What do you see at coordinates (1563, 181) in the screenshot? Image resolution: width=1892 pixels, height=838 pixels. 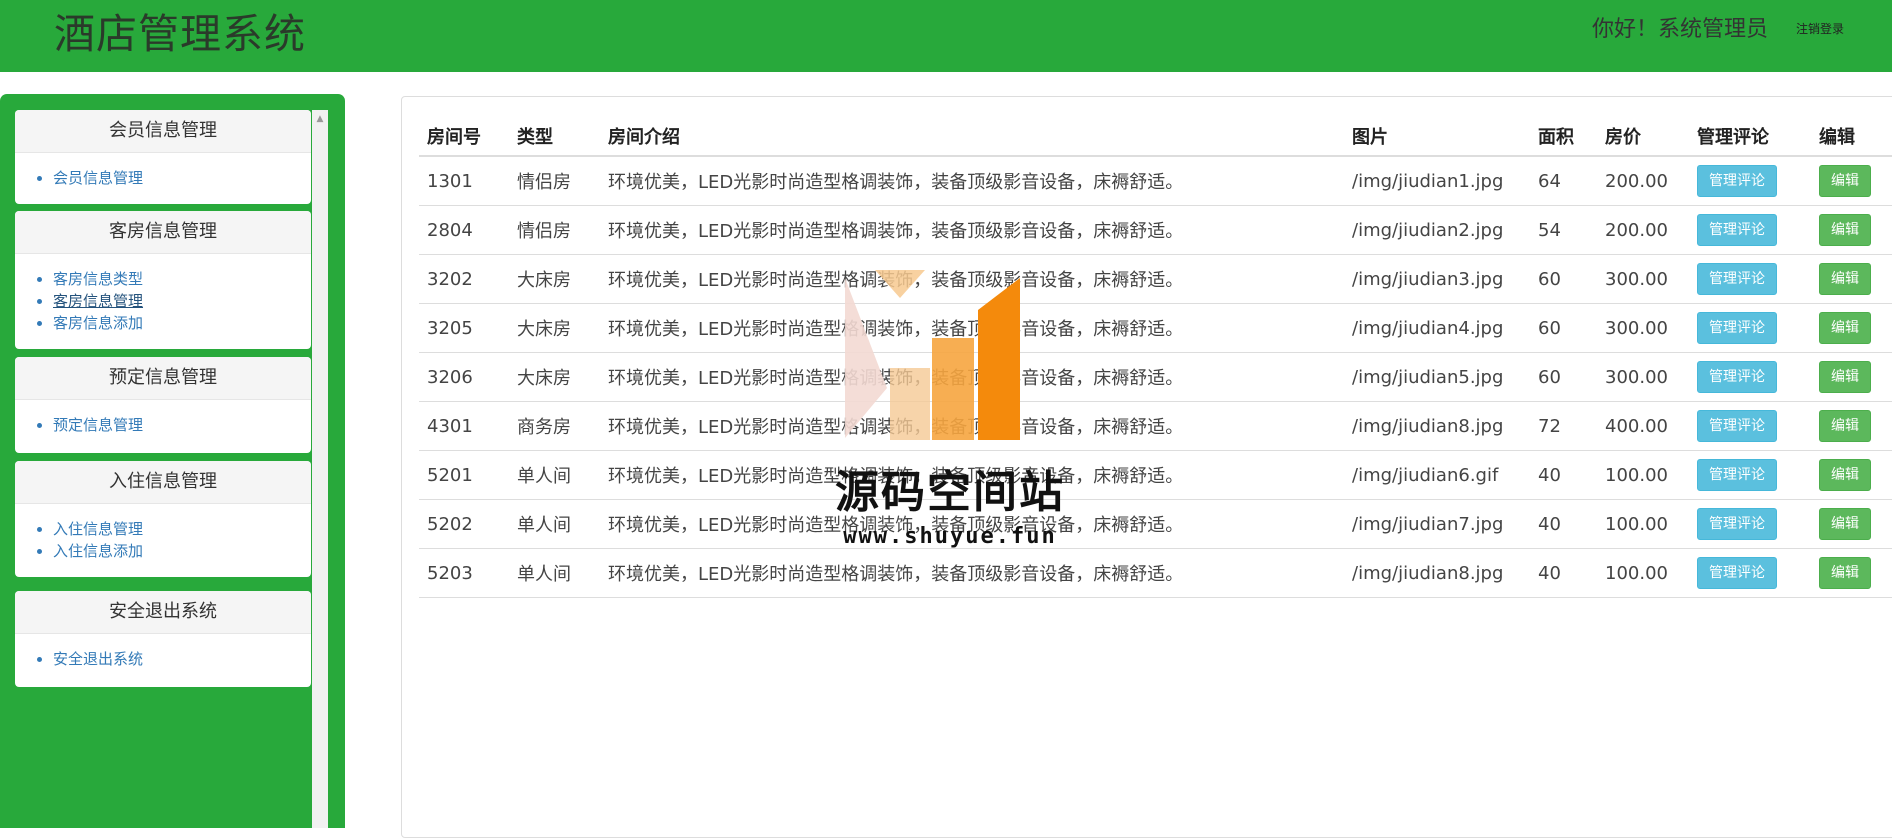 I see `room-area-cell: 64` at bounding box center [1563, 181].